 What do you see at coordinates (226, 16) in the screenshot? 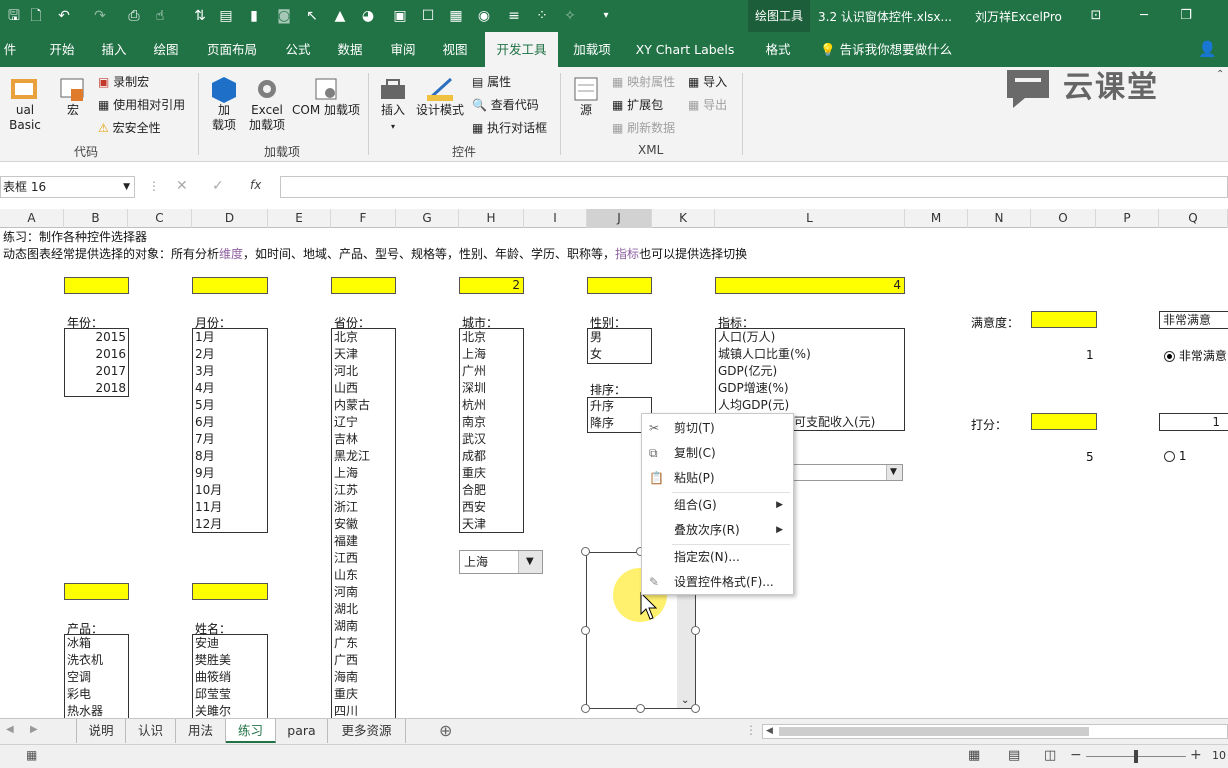
I see `paste-values-icon: ▤` at bounding box center [226, 16].